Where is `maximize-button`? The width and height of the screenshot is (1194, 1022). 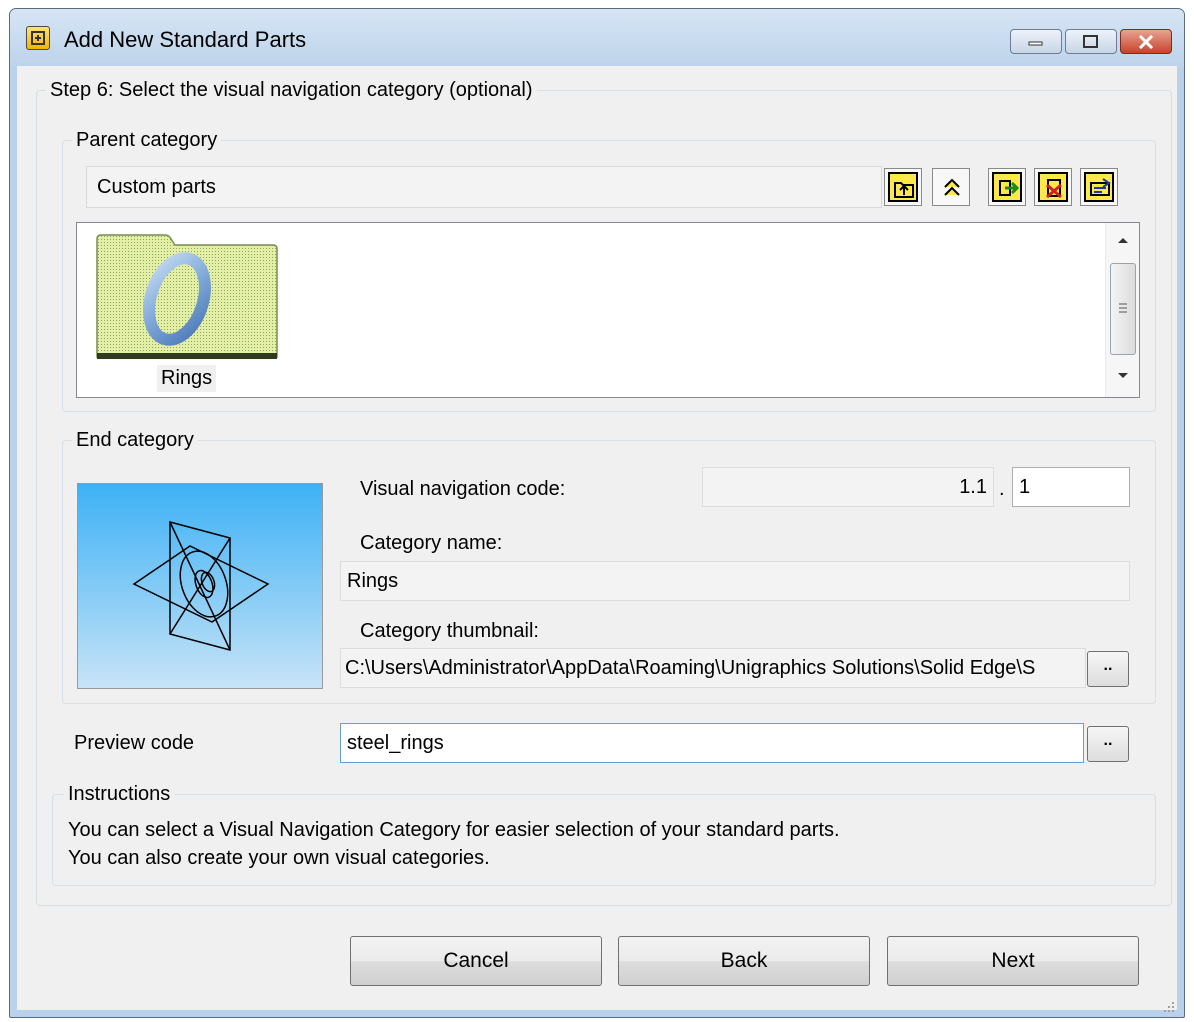 maximize-button is located at coordinates (1091, 41).